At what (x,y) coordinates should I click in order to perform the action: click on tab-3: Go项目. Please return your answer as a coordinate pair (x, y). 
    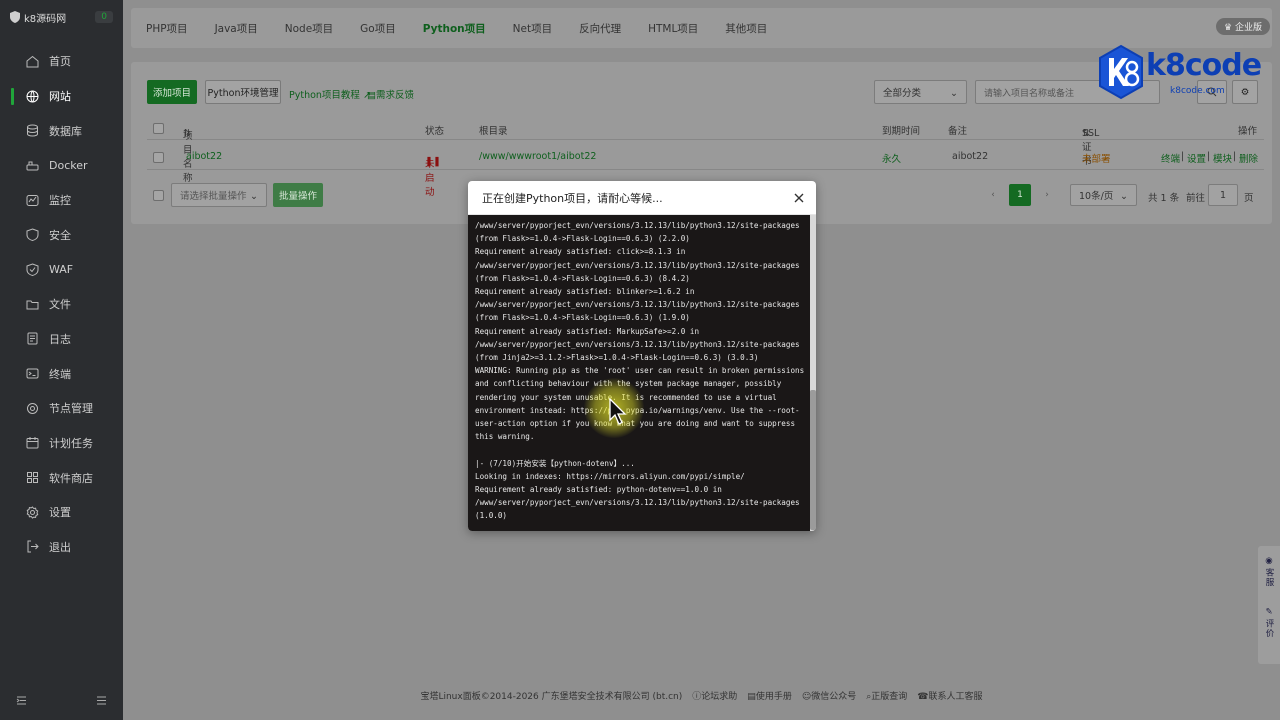
    Looking at the image, I should click on (378, 28).